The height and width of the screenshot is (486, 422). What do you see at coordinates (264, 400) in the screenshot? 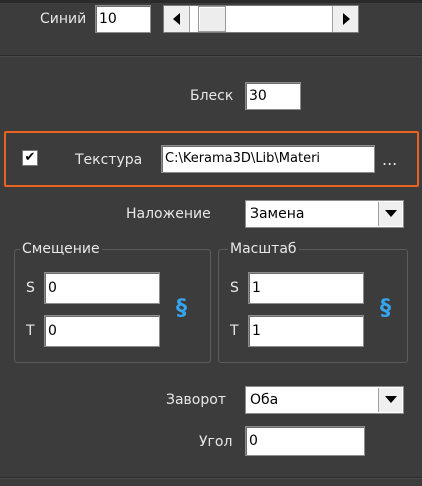
I see `wrap-selected: Оба` at bounding box center [264, 400].